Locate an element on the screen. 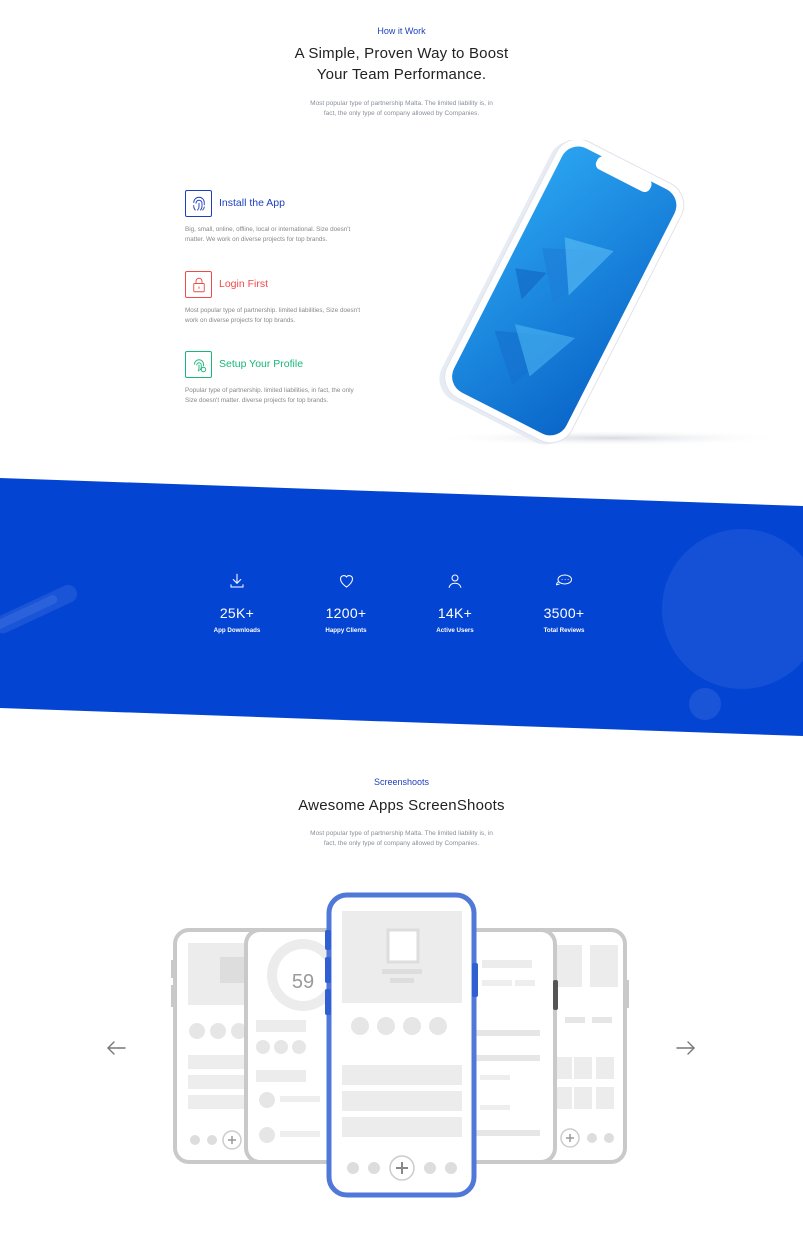 The height and width of the screenshot is (1244, 803). step-title: Install the App is located at coordinates (252, 203).